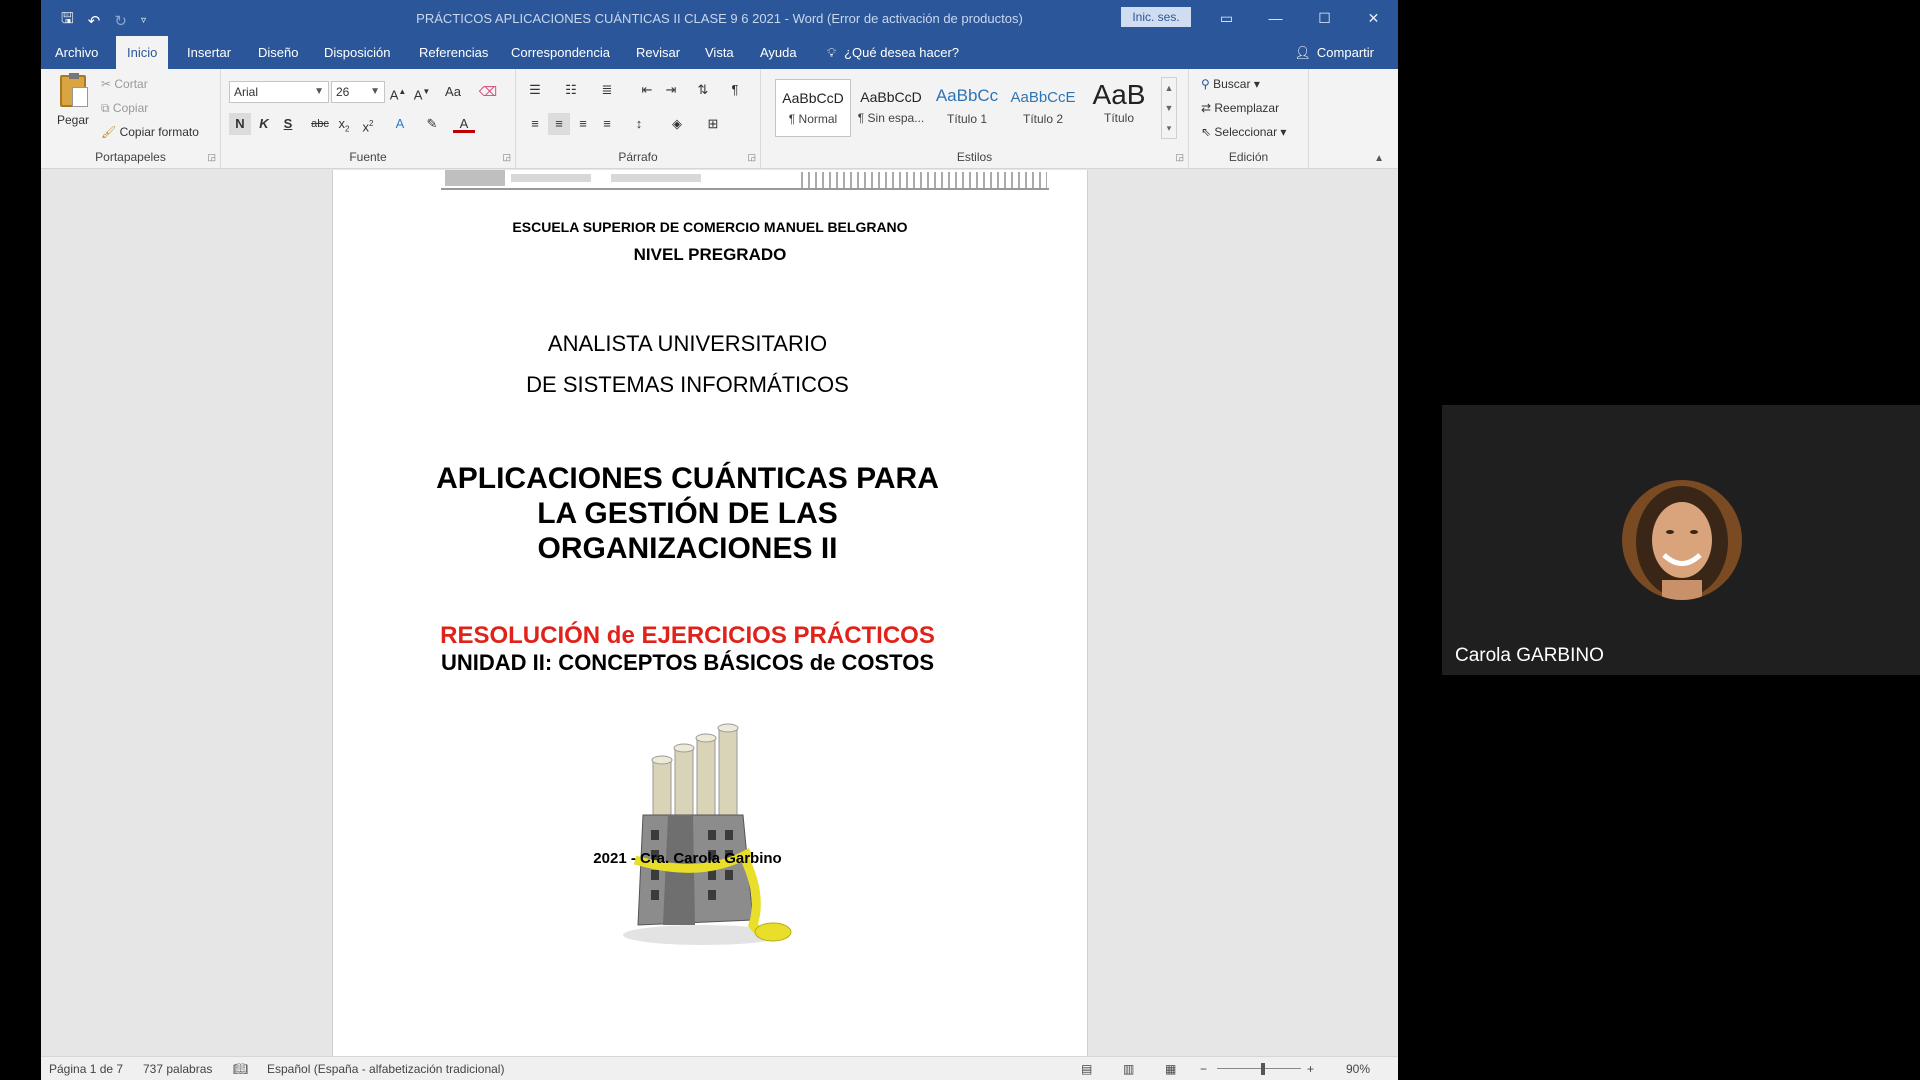  I want to click on style-title: AaB Título, so click(1119, 108).